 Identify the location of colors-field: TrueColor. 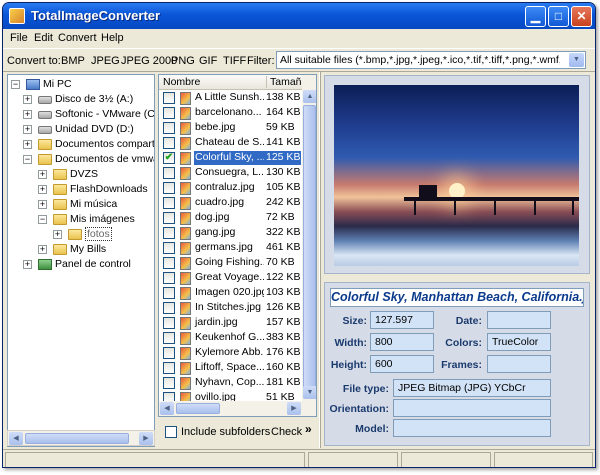
(519, 342).